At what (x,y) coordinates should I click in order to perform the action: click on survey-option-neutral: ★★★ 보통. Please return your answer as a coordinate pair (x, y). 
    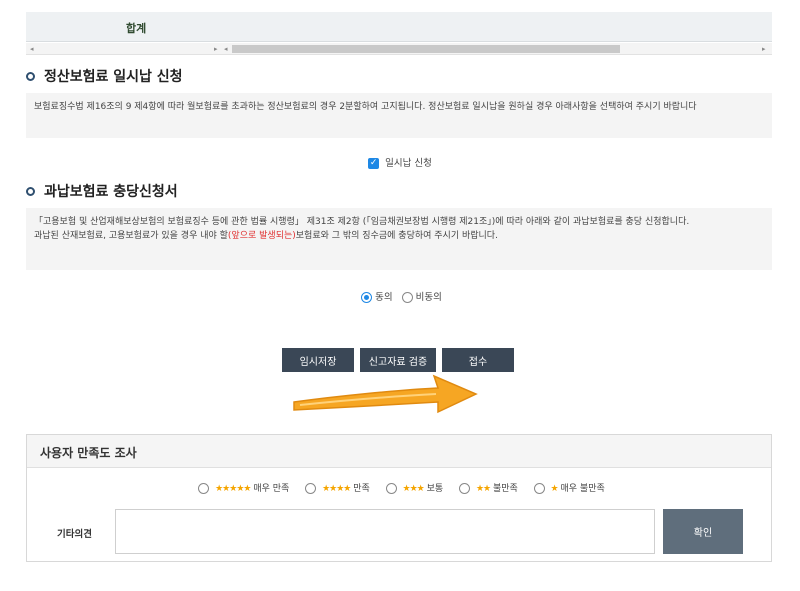
    Looking at the image, I should click on (413, 488).